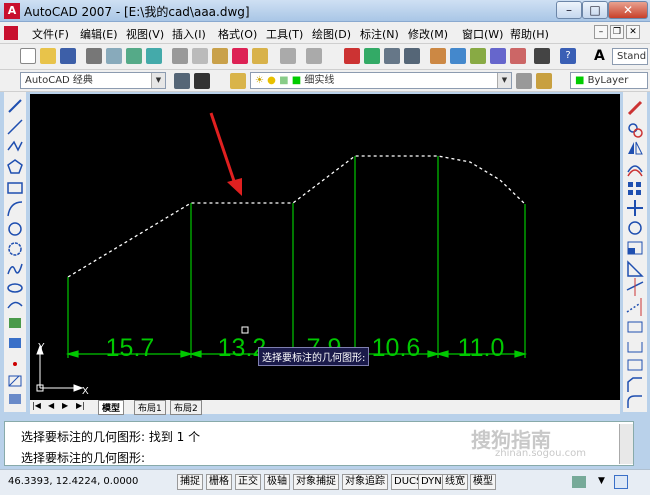 This screenshot has height=495, width=650. I want to click on rectangle-icon, so click(15, 188).